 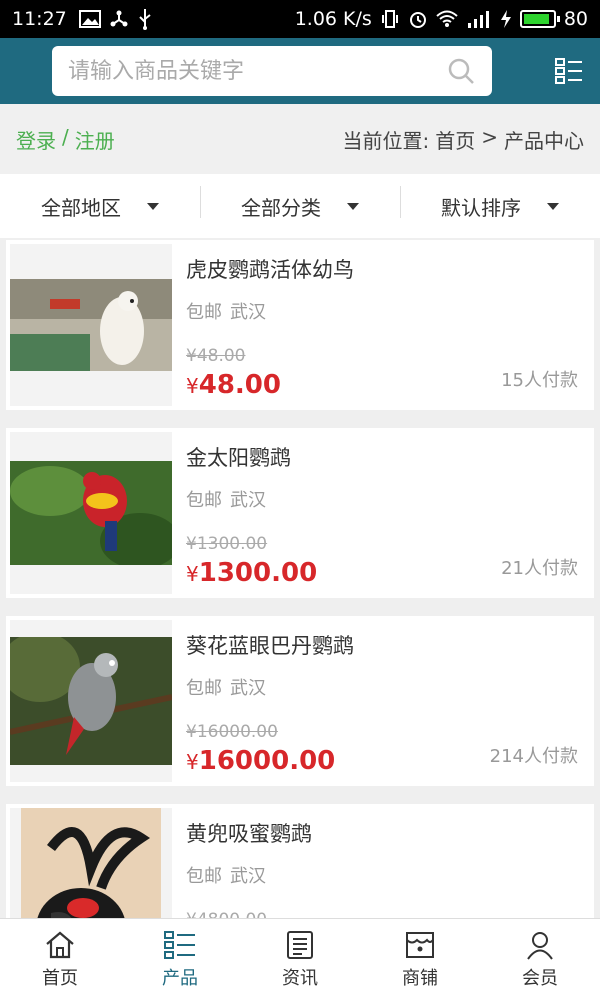 What do you see at coordinates (478, 19) in the screenshot?
I see `signal-icon` at bounding box center [478, 19].